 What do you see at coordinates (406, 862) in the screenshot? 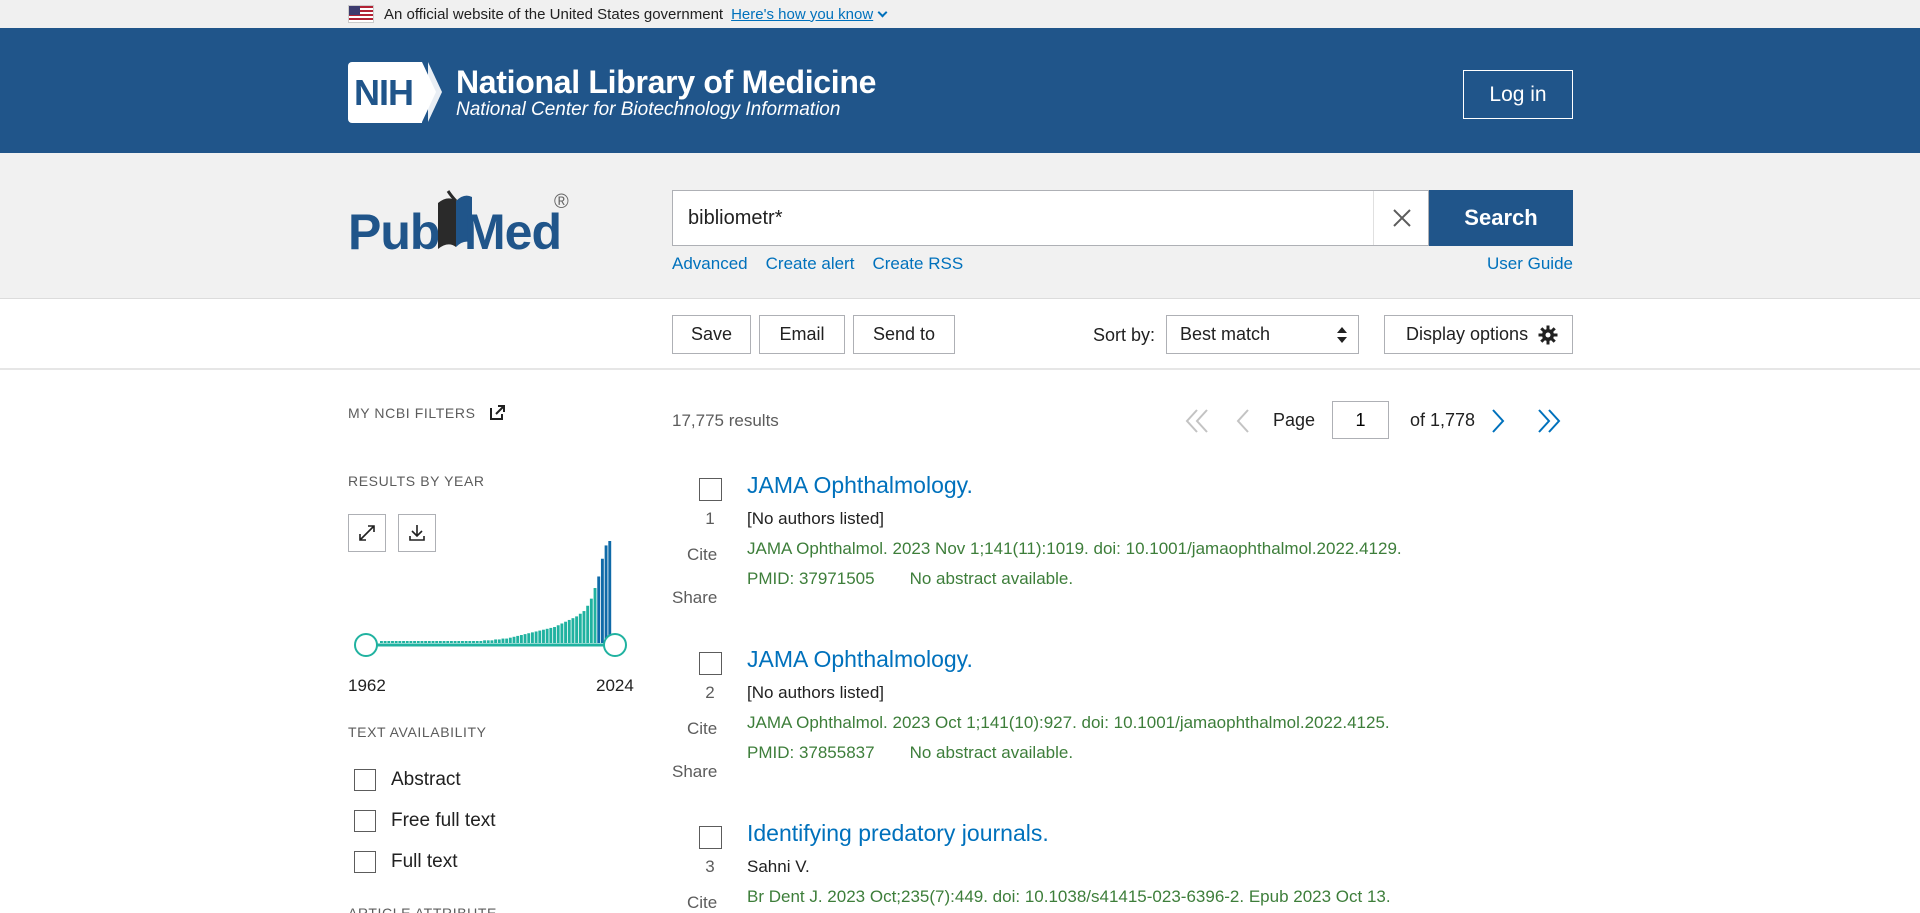
I see `filter-full-text: Full text` at bounding box center [406, 862].